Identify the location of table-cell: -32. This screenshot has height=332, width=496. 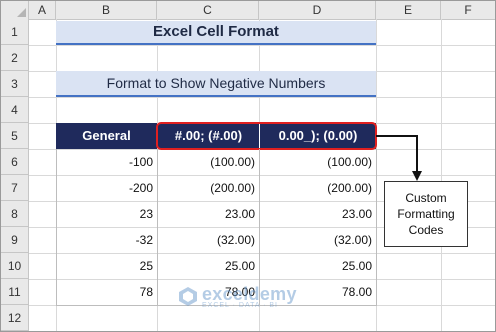
(106, 240).